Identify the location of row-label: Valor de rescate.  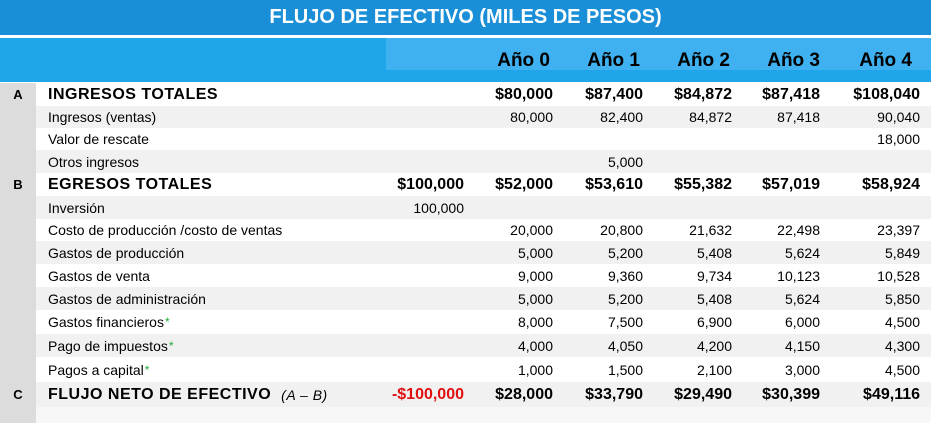
(98, 139).